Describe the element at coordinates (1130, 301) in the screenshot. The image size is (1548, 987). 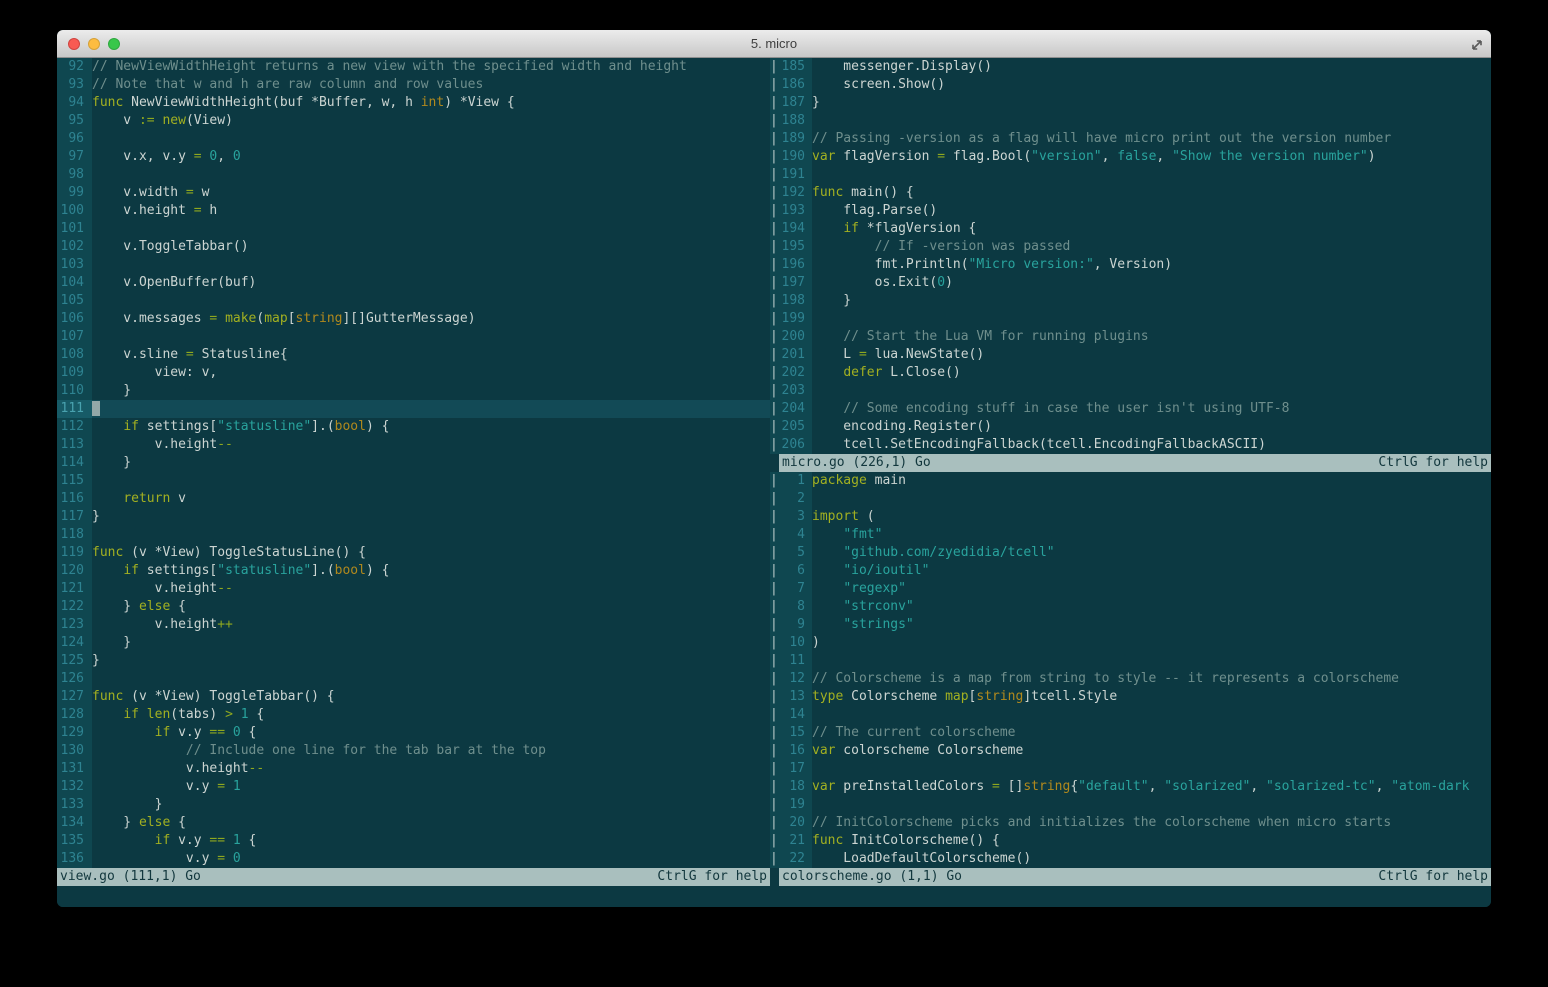
I see `code-line: | 198 }` at that location.